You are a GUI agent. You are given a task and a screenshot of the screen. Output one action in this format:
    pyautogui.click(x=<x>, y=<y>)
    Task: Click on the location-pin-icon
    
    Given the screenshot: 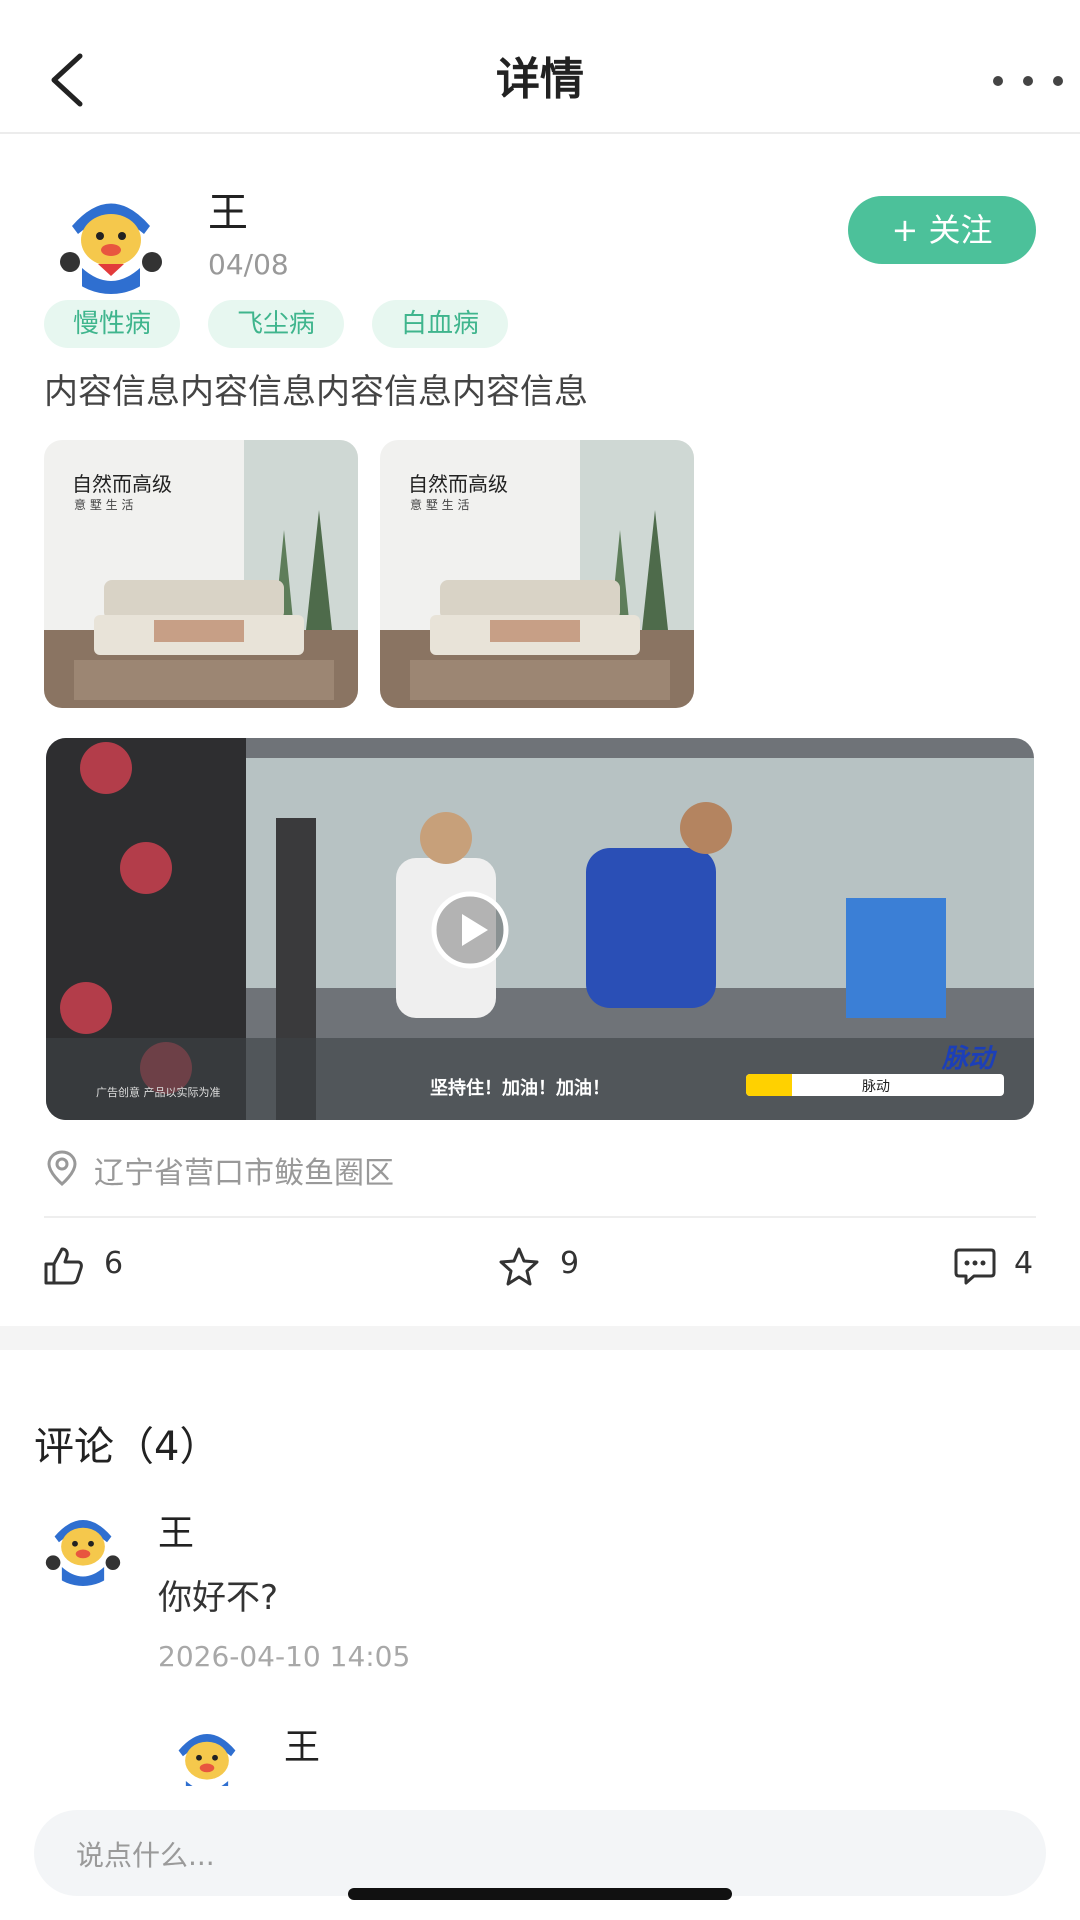 What is the action you would take?
    pyautogui.click(x=62, y=1168)
    